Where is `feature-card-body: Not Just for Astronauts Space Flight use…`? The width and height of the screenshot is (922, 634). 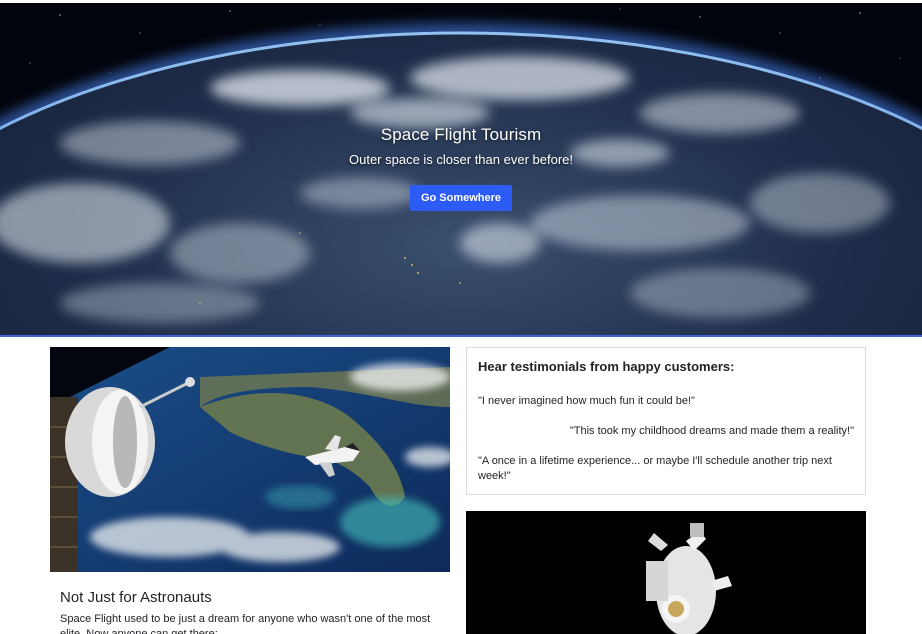 feature-card-body: Not Just for Astronauts Space Flight use… is located at coordinates (250, 603).